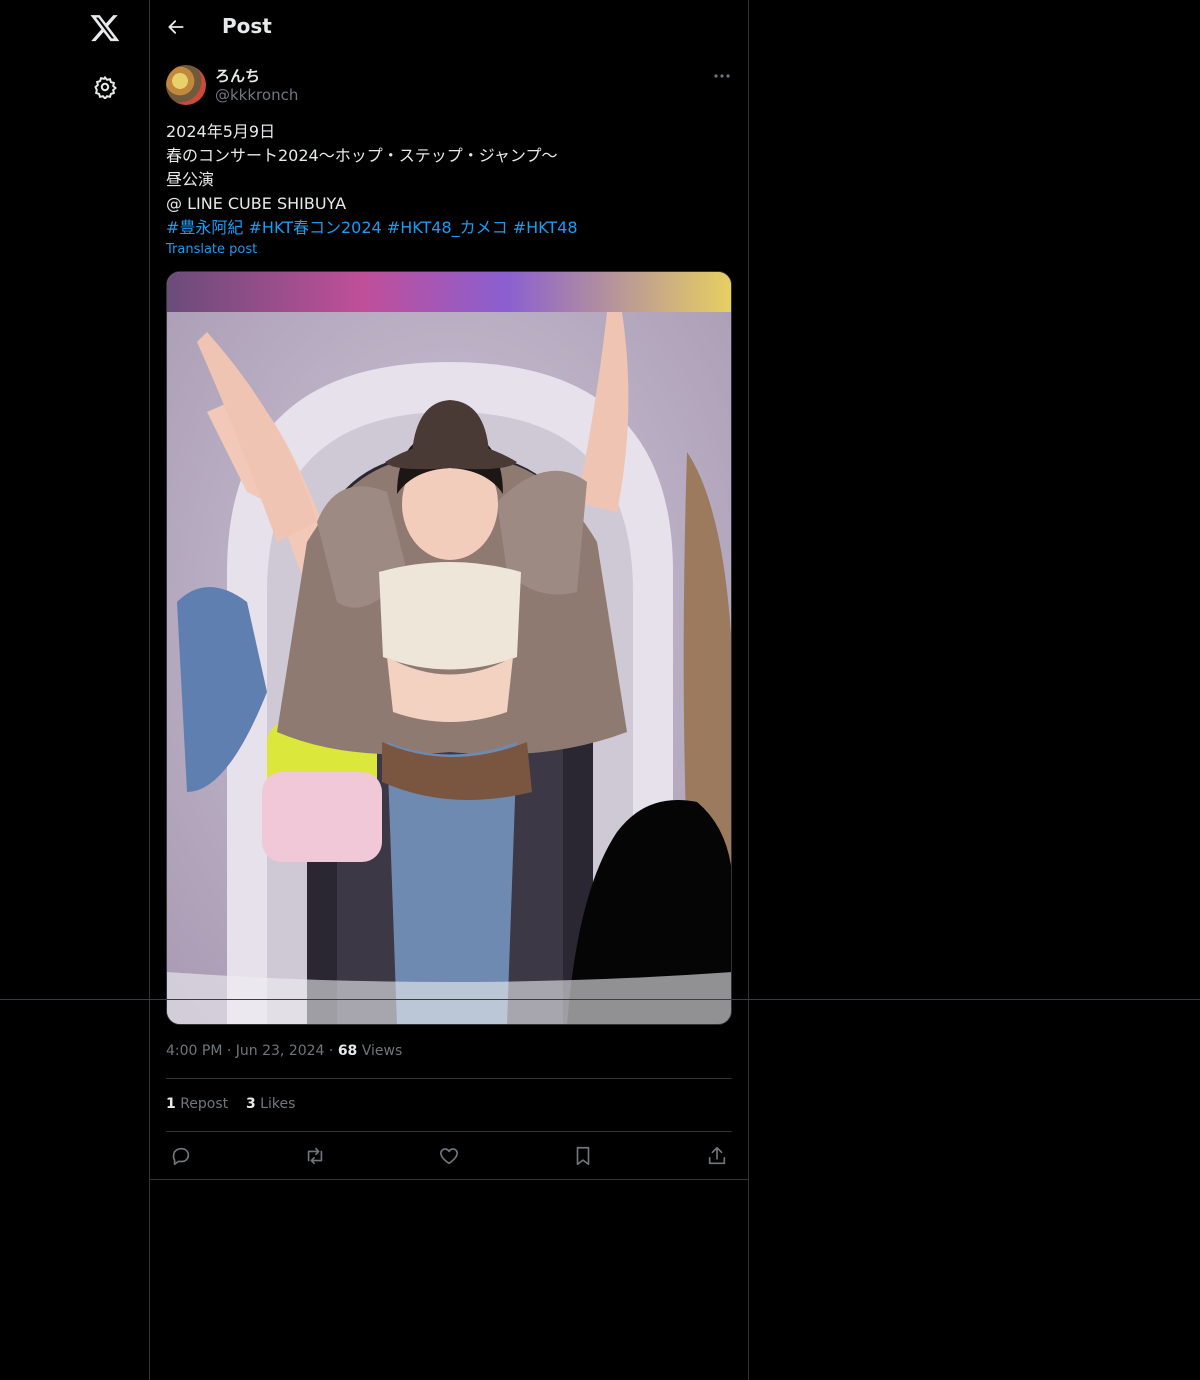 This screenshot has width=1200, height=1380. What do you see at coordinates (250, 1104) in the screenshot?
I see `likes-count: 3` at bounding box center [250, 1104].